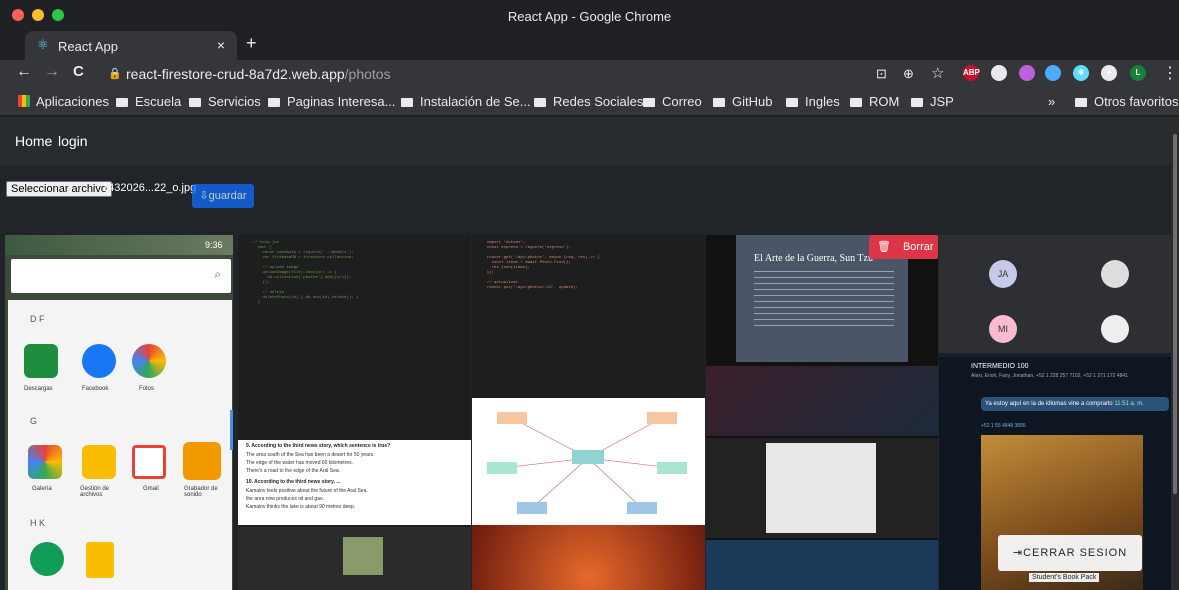 Image resolution: width=1179 pixels, height=590 pixels. I want to click on new-tab-button: +, so click(251, 43).